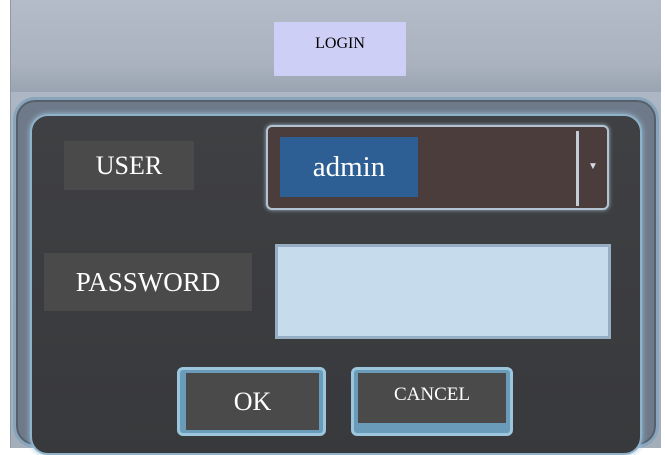 The image size is (665, 455). I want to click on ok-button: OK, so click(251, 401).